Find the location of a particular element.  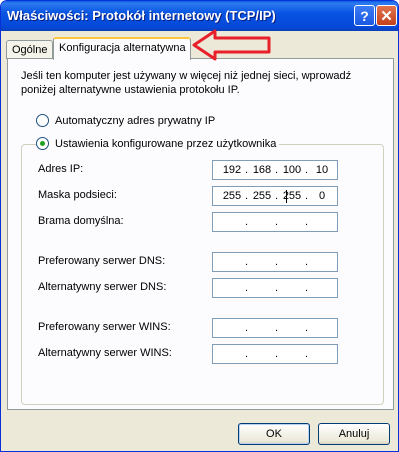

ip-address-field: 192 . 168 . 100 . 10 is located at coordinates (275, 170).